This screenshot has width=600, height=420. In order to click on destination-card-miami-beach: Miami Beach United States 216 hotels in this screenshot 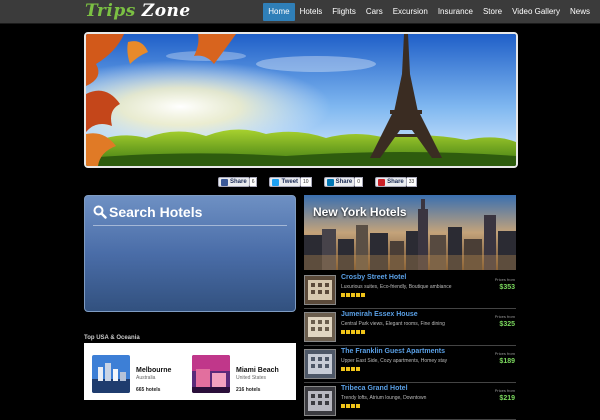, I will do `click(235, 374)`.